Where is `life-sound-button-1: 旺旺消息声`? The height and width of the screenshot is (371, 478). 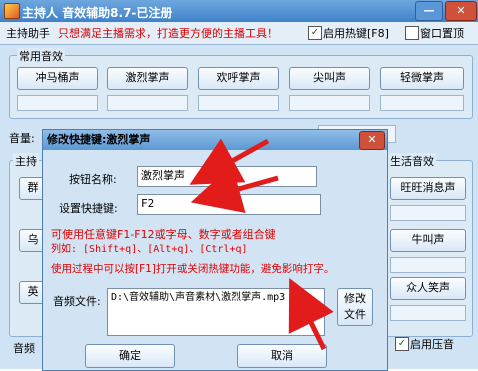 life-sound-button-1: 旺旺消息声 is located at coordinates (428, 188).